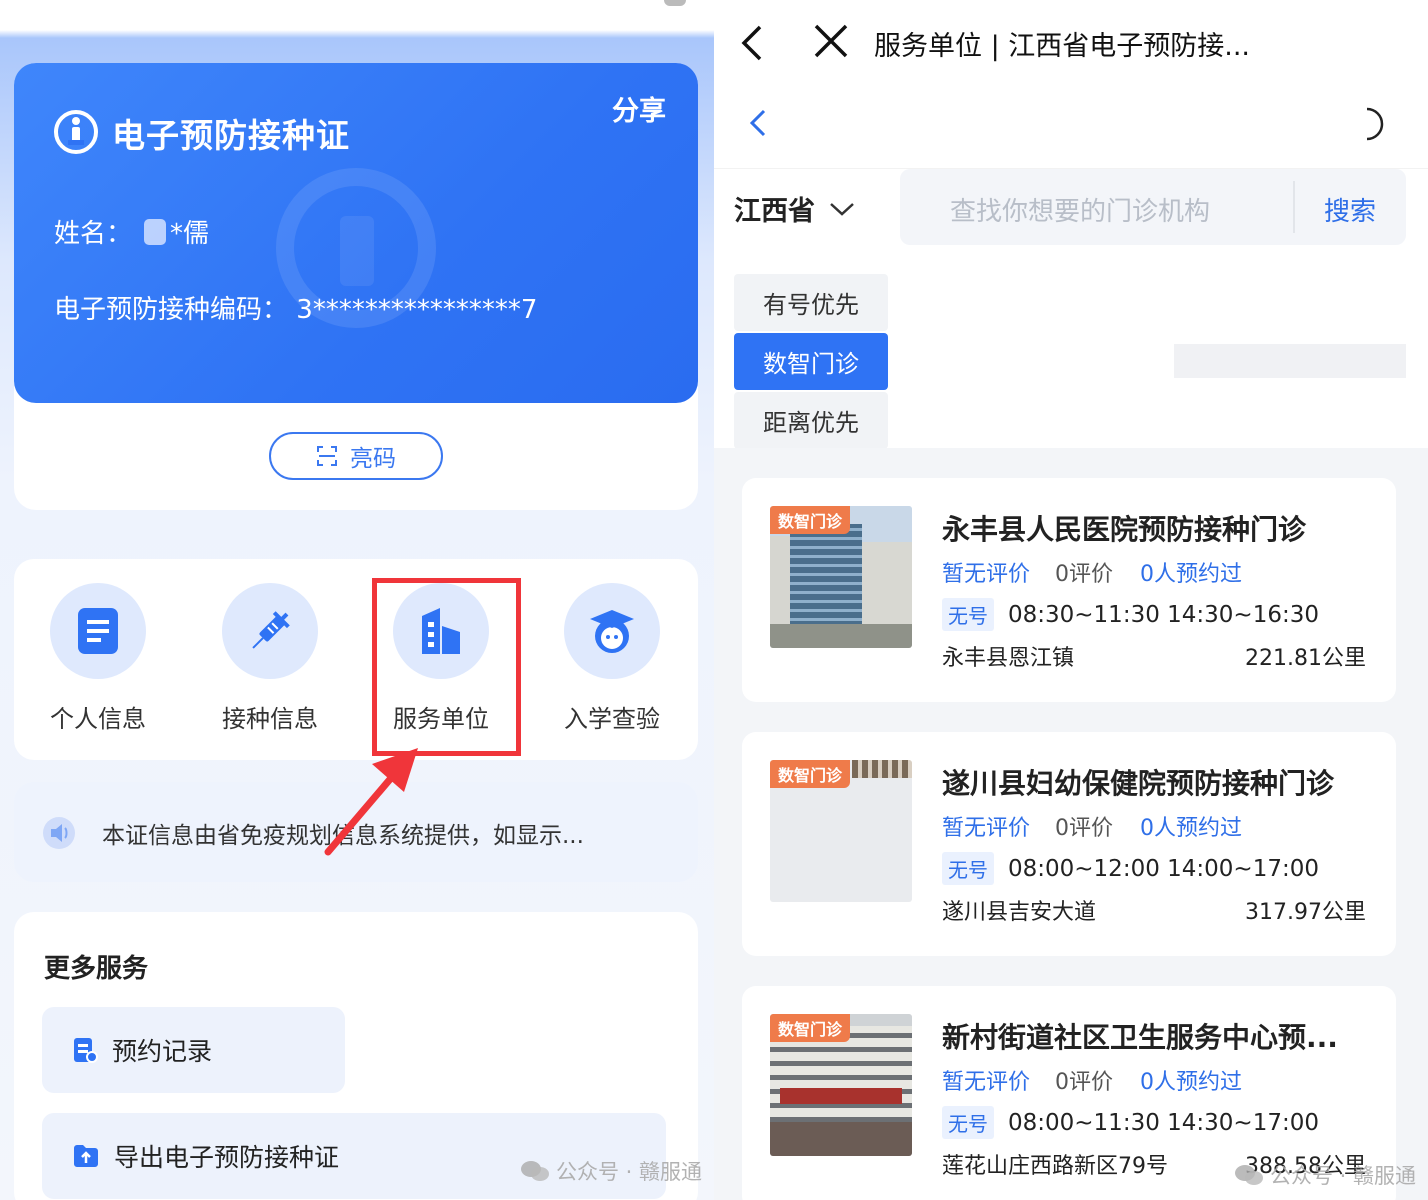 The image size is (1428, 1200). Describe the element at coordinates (1080, 209) in the screenshot. I see `search-input: 查找你想要的门诊机构` at that location.